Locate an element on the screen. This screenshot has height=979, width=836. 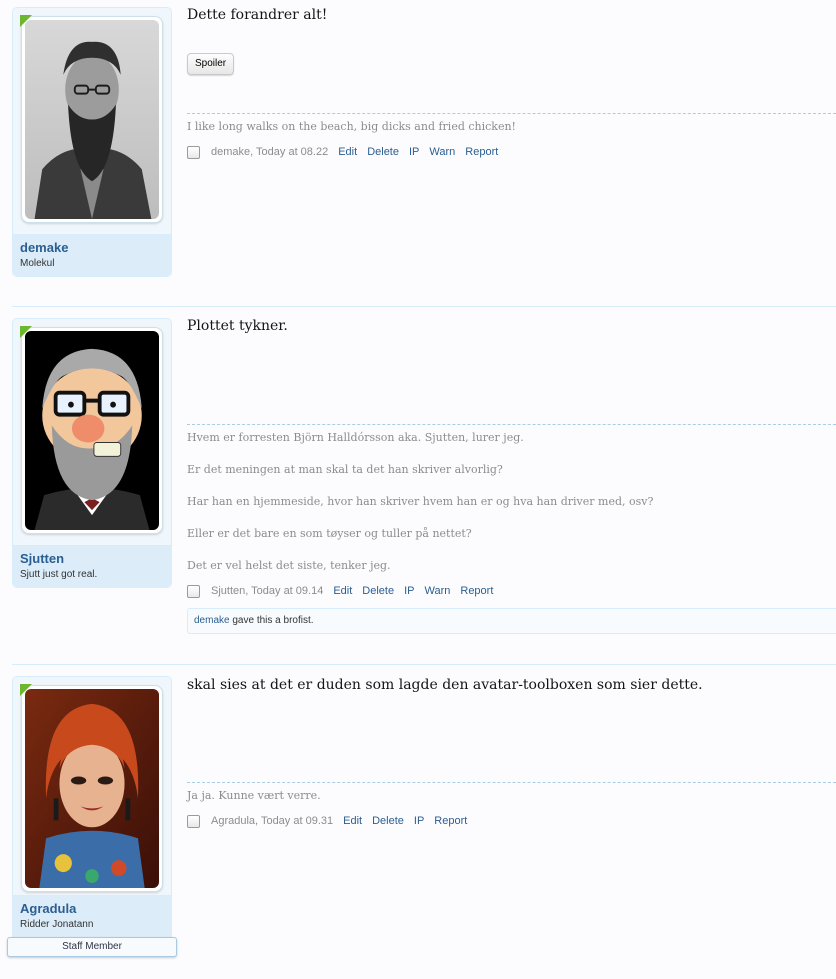
select-checkbox is located at coordinates (193, 821).